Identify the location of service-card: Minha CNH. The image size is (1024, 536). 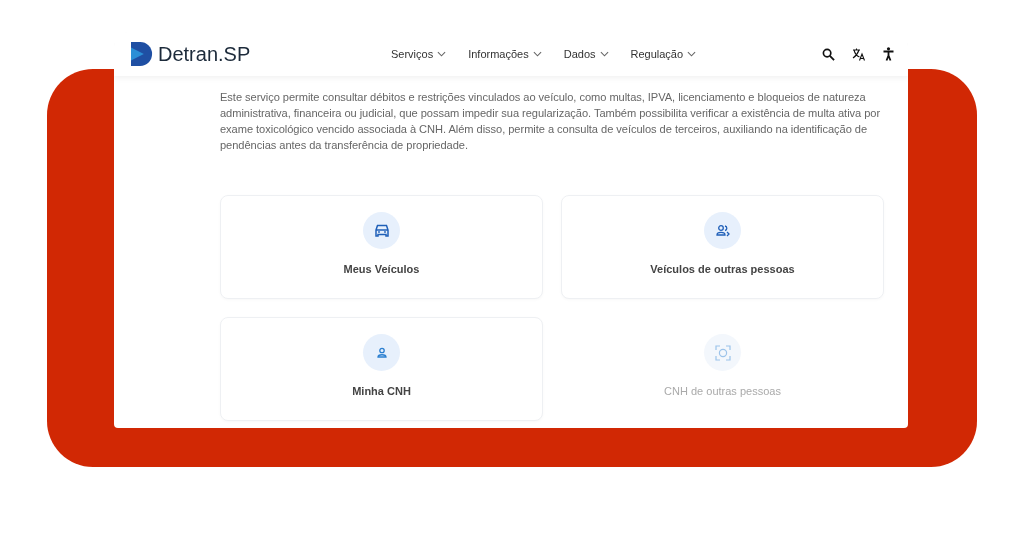
(381, 369).